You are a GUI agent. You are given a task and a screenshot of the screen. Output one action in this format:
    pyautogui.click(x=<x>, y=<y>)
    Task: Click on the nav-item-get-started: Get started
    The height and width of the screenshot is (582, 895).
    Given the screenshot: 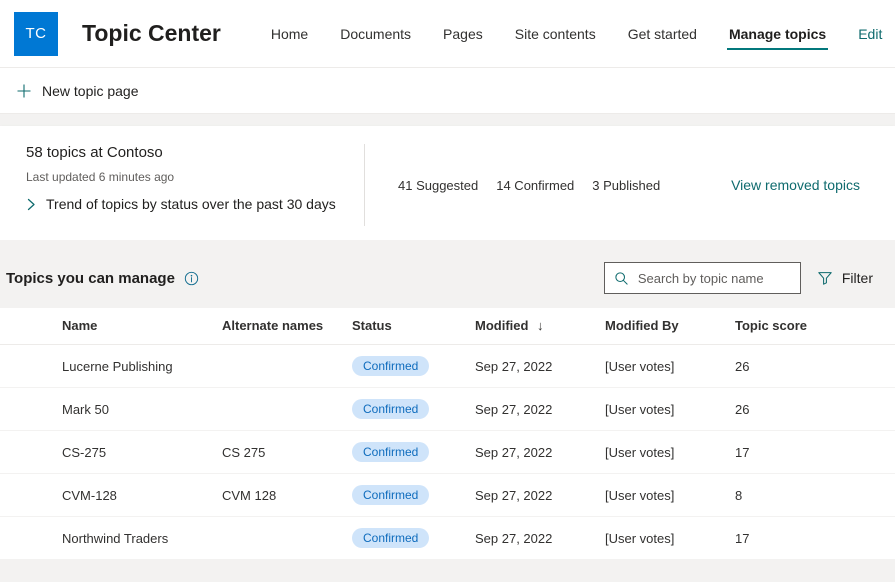 What is the action you would take?
    pyautogui.click(x=662, y=34)
    